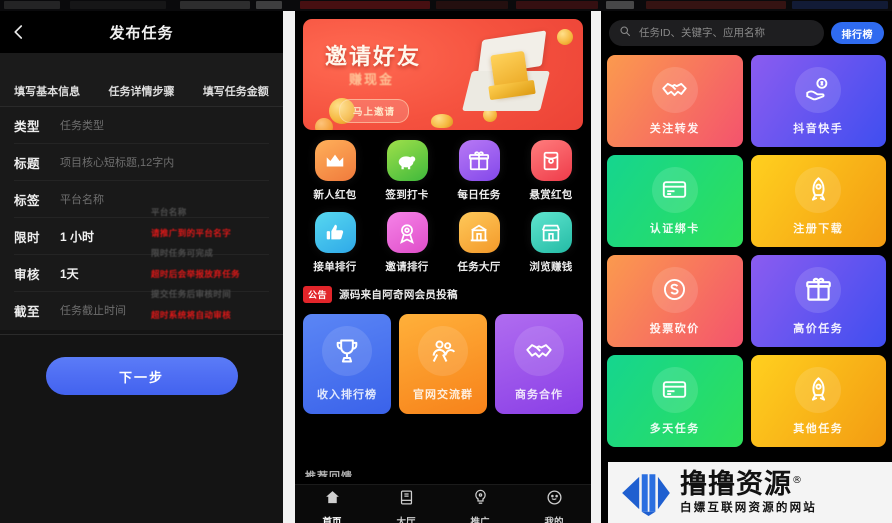 Image resolution: width=892 pixels, height=523 pixels. What do you see at coordinates (480, 500) in the screenshot?
I see `promote-icon` at bounding box center [480, 500].